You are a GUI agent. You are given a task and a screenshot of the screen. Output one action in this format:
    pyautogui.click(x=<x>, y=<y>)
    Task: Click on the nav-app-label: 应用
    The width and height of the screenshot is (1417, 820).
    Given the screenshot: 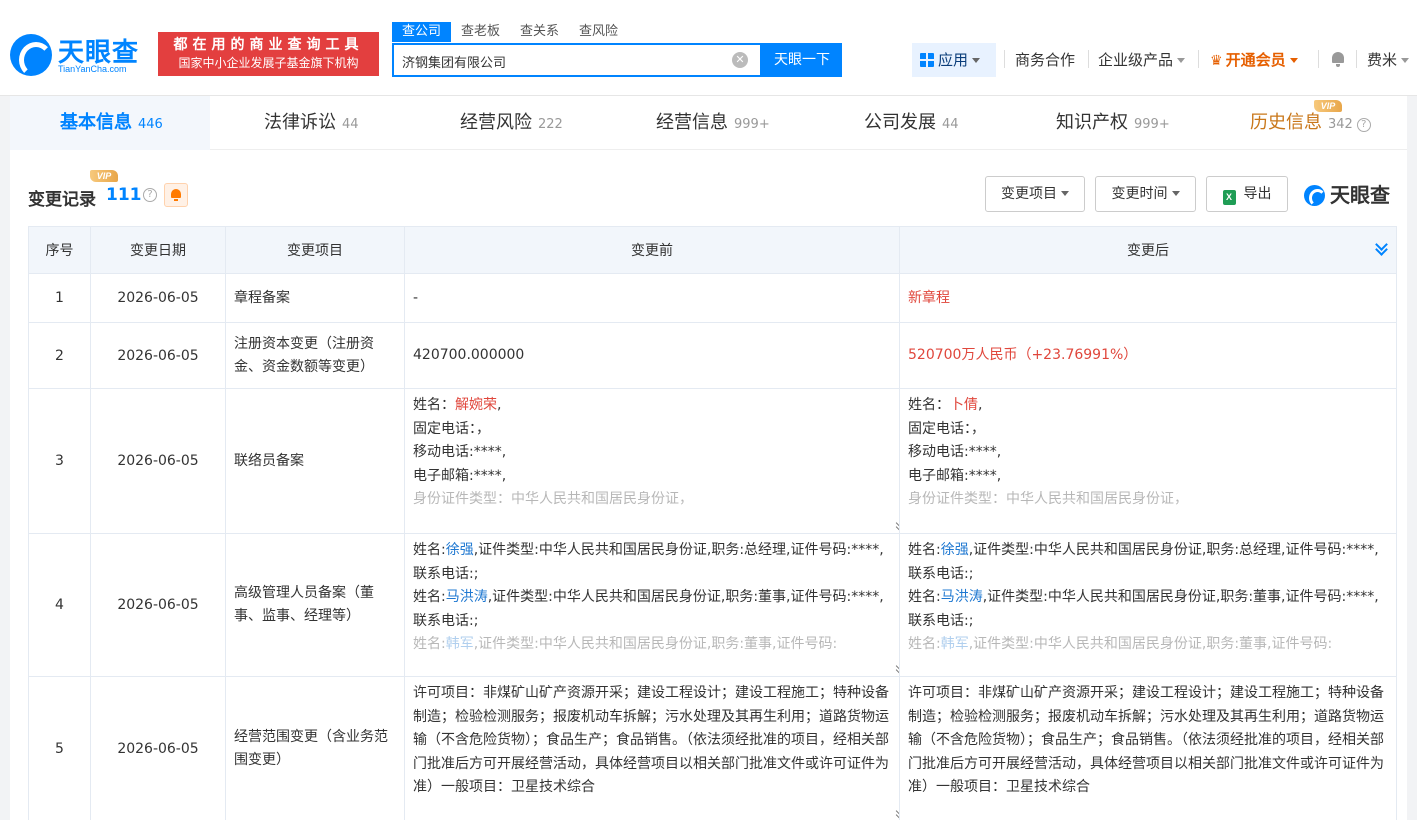 What is the action you would take?
    pyautogui.click(x=953, y=60)
    